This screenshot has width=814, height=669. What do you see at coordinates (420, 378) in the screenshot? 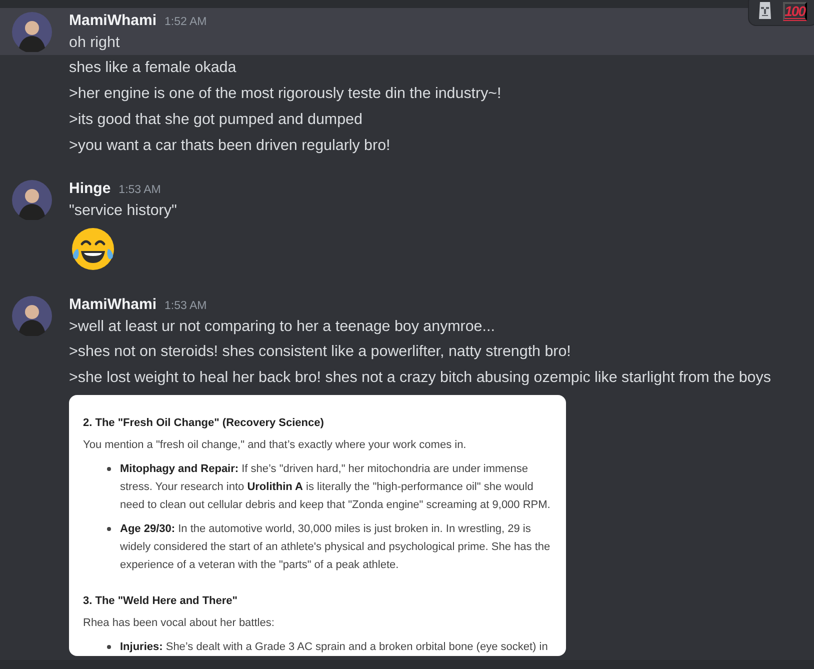
I see `message-text: >she lost weight to heal her back bro! shes not a crazy bitch abusing ozempic like starlight from the boys` at bounding box center [420, 378].